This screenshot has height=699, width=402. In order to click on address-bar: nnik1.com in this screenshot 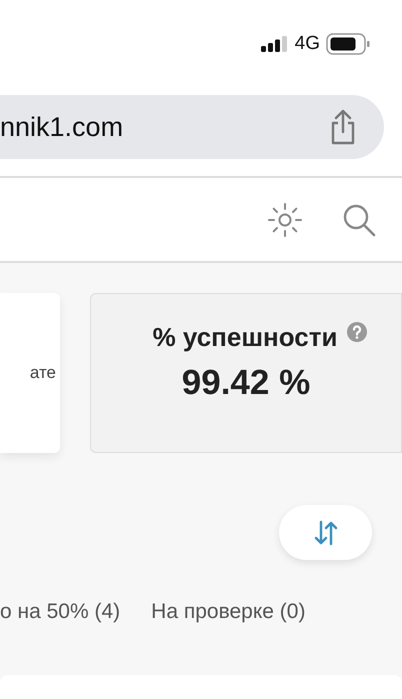, I will do `click(192, 127)`.